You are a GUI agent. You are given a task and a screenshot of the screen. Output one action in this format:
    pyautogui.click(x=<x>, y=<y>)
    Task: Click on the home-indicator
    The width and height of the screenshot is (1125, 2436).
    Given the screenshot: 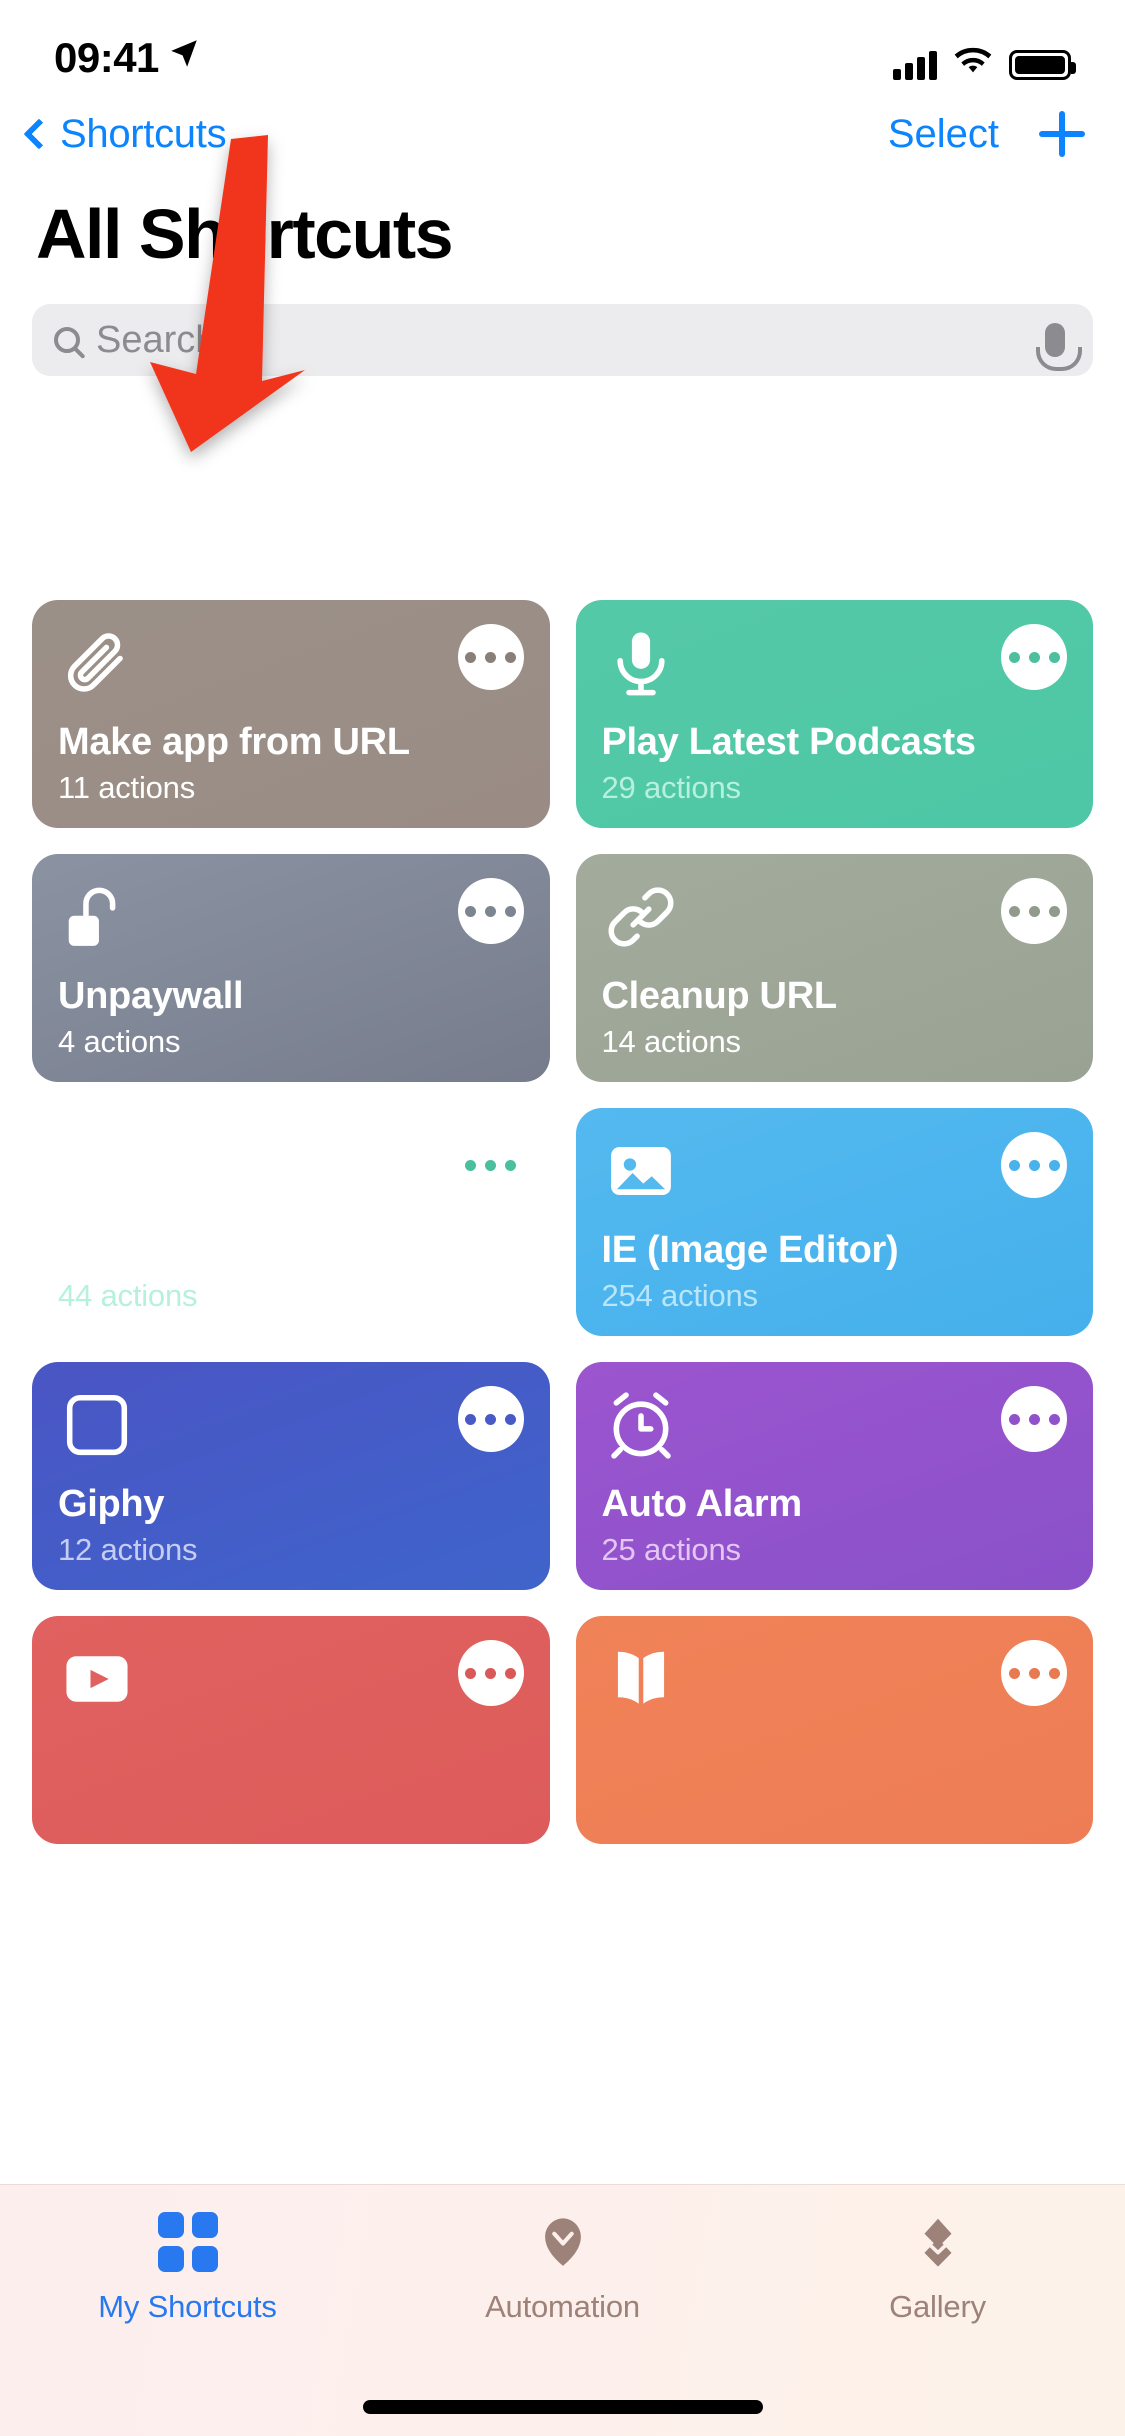 What is the action you would take?
    pyautogui.click(x=562, y=2407)
    